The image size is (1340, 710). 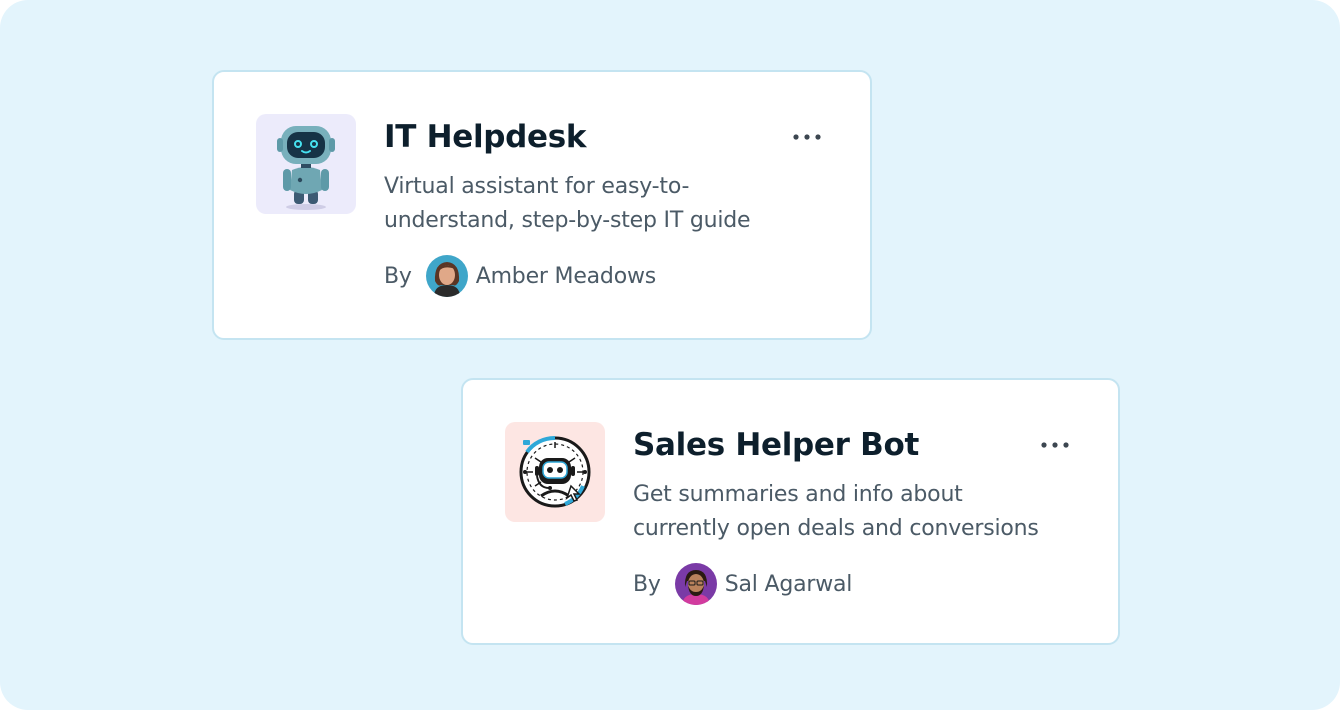 I want to click on agent-title: IT Helpdesk, so click(x=485, y=137).